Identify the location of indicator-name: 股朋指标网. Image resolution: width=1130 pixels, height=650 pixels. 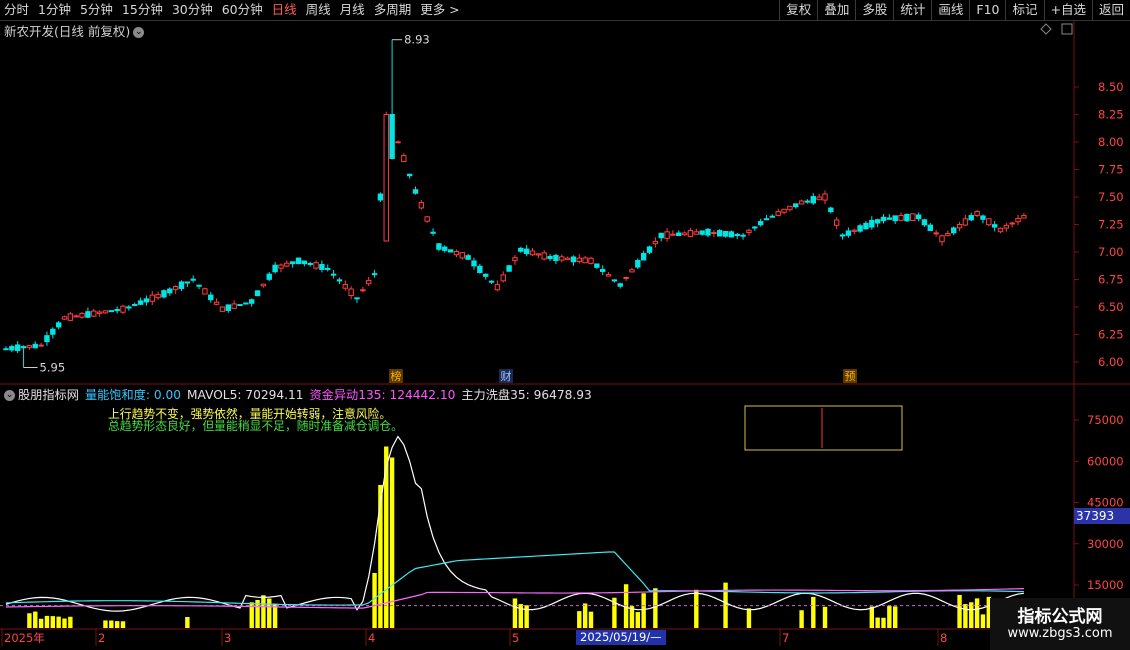
(48, 395).